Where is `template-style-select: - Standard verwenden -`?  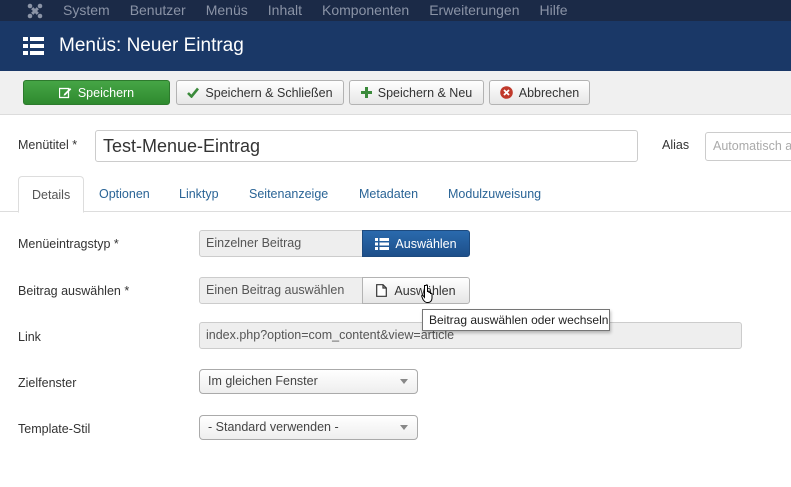
template-style-select: - Standard verwenden - is located at coordinates (308, 427).